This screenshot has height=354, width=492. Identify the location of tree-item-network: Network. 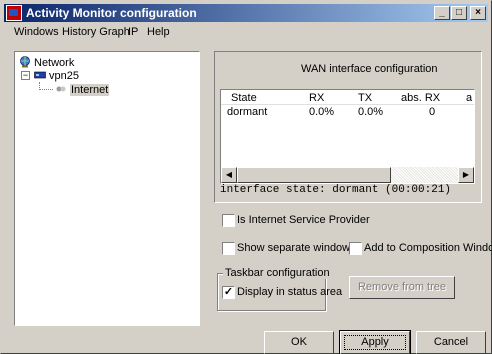
(46, 62).